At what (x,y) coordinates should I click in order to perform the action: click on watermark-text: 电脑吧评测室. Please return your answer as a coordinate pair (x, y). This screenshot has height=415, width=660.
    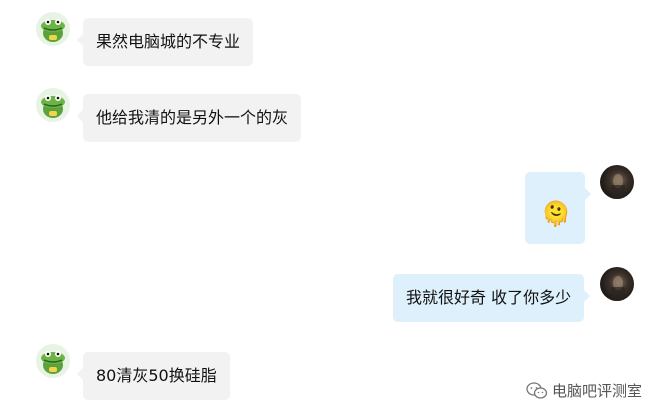
    Looking at the image, I should click on (596, 391).